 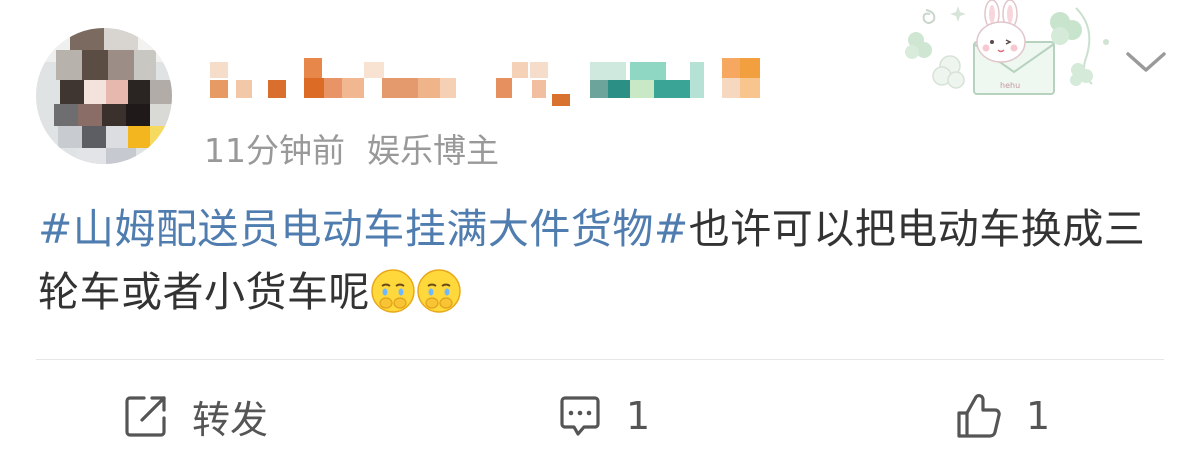 What do you see at coordinates (600, 359) in the screenshot?
I see `divider` at bounding box center [600, 359].